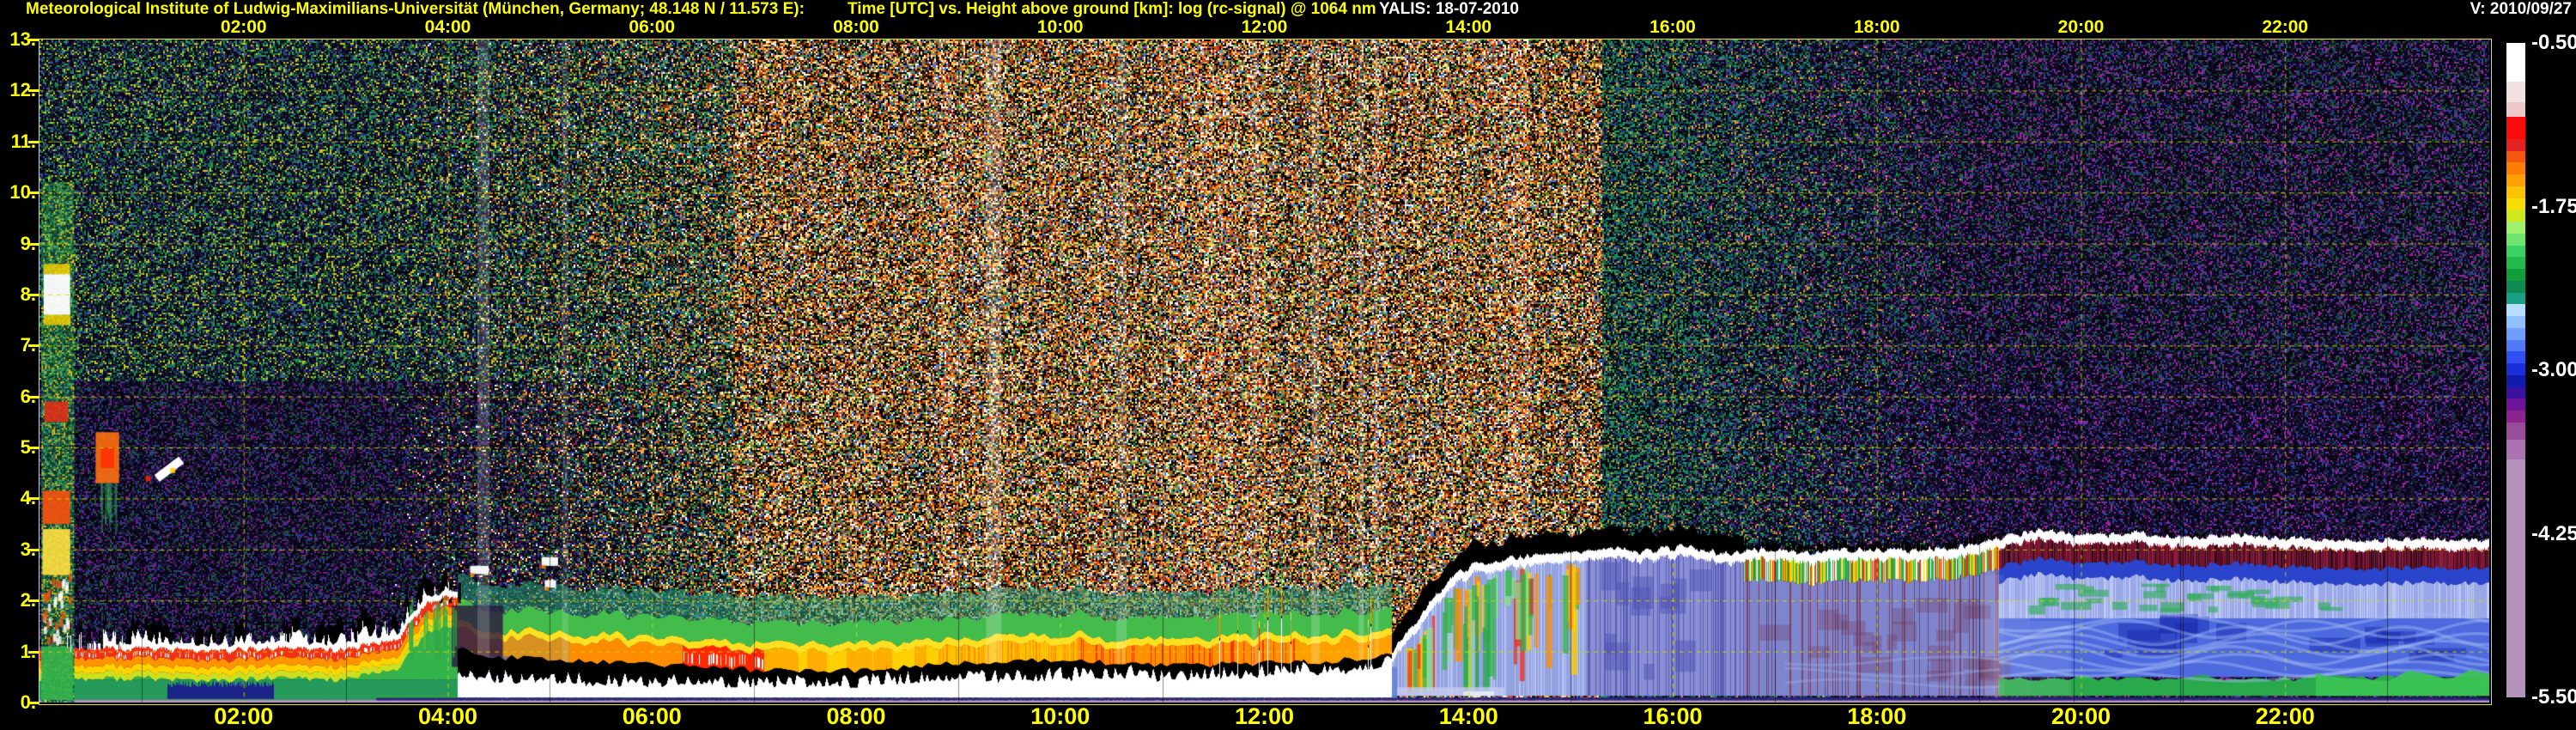 The width and height of the screenshot is (2576, 730). What do you see at coordinates (1673, 716) in the screenshot?
I see `x-tick-bottom: 16:00` at bounding box center [1673, 716].